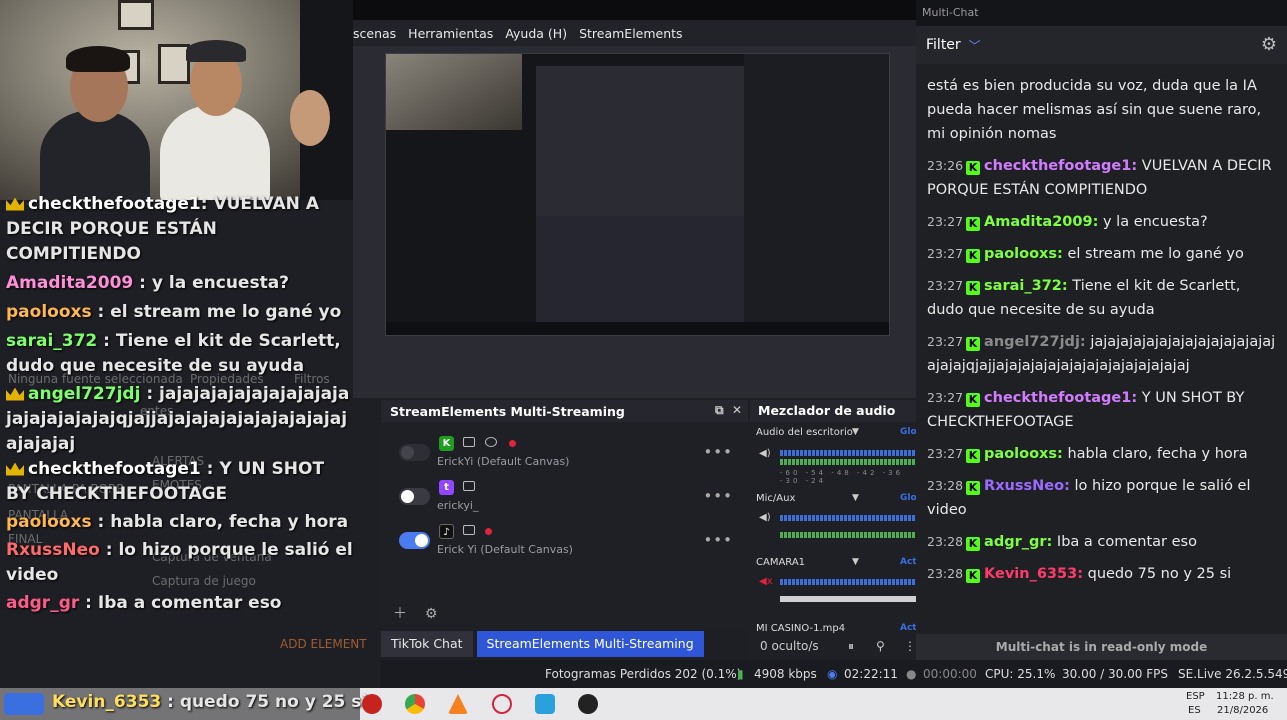 This screenshot has width=1287, height=720. What do you see at coordinates (458, 505) in the screenshot?
I see `destination-name: erickyi_` at bounding box center [458, 505].